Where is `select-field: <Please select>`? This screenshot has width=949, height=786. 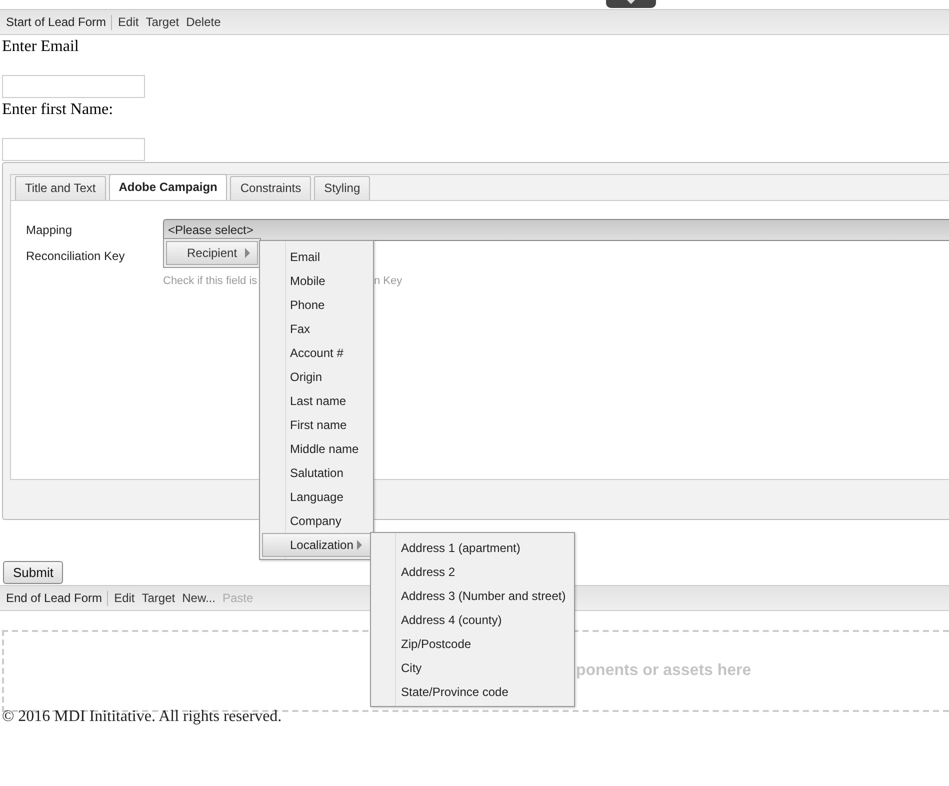 select-field: <Please select> is located at coordinates (556, 230).